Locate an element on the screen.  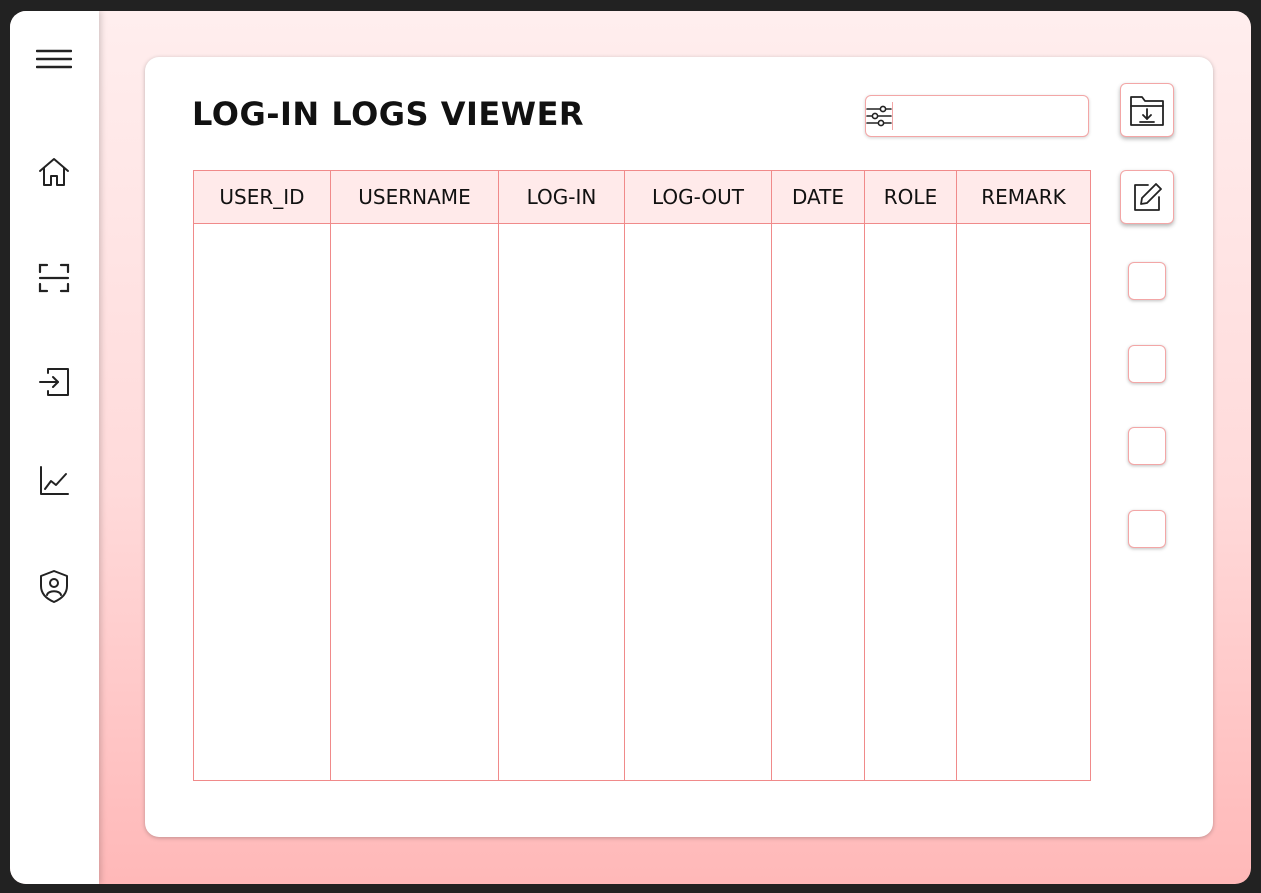
filter-sliders-icon is located at coordinates (879, 116).